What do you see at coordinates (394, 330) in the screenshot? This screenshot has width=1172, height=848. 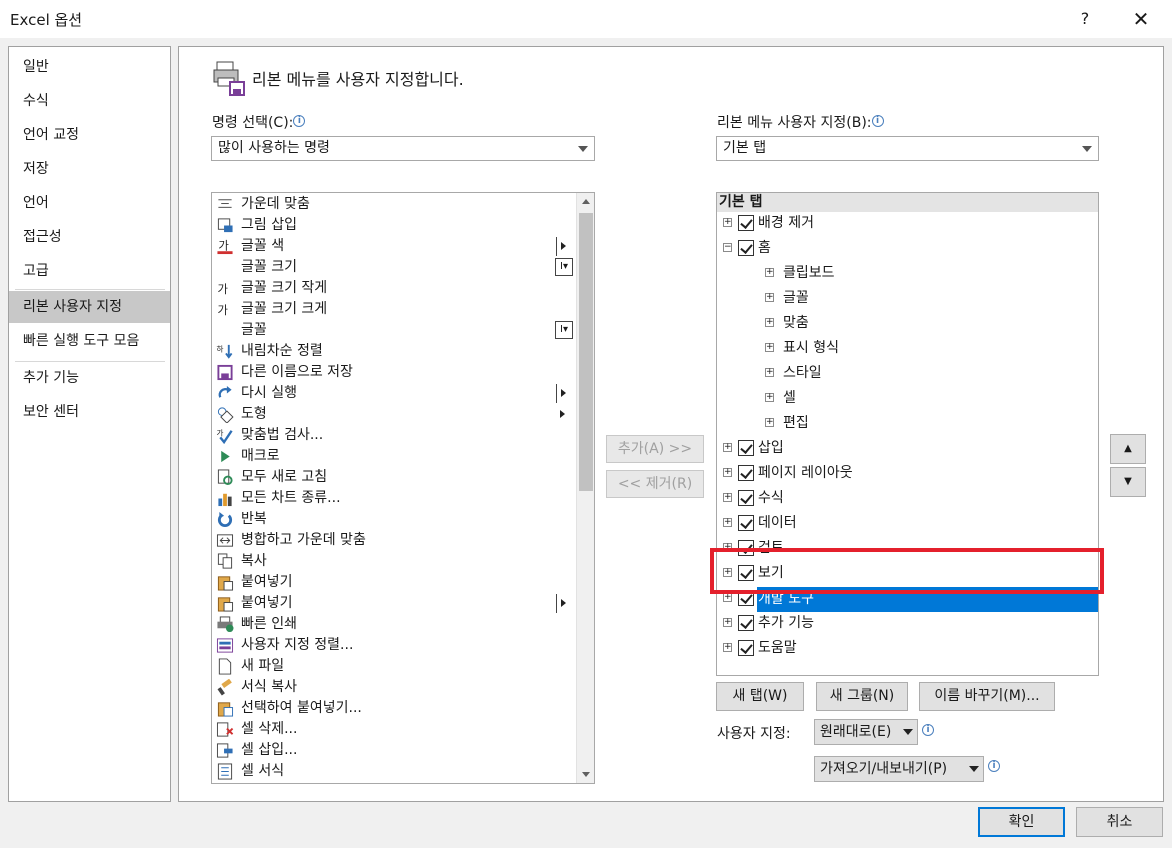 I see `command-item: 글꼴 I▾` at bounding box center [394, 330].